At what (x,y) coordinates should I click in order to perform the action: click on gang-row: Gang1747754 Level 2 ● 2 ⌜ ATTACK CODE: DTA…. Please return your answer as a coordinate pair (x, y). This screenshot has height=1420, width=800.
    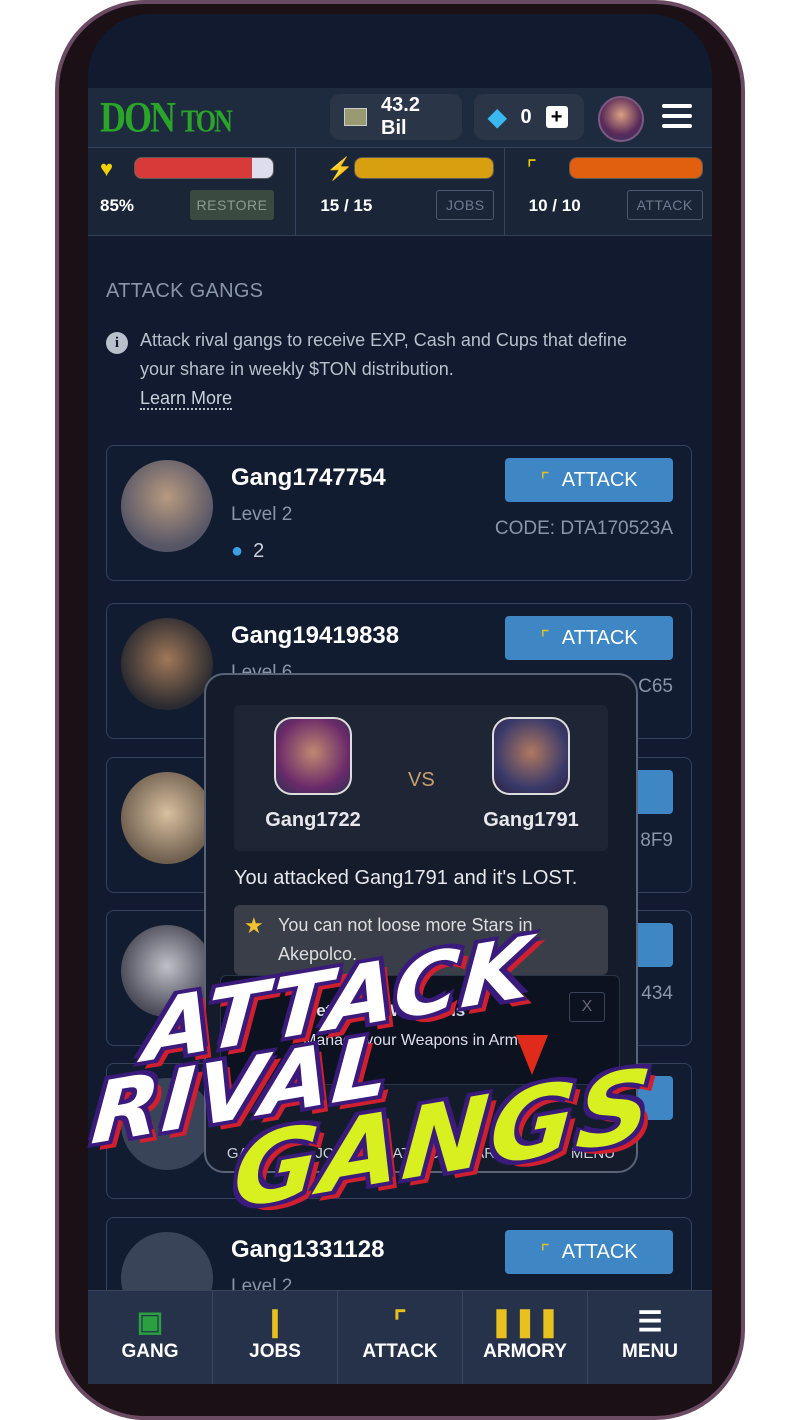
    Looking at the image, I should click on (399, 513).